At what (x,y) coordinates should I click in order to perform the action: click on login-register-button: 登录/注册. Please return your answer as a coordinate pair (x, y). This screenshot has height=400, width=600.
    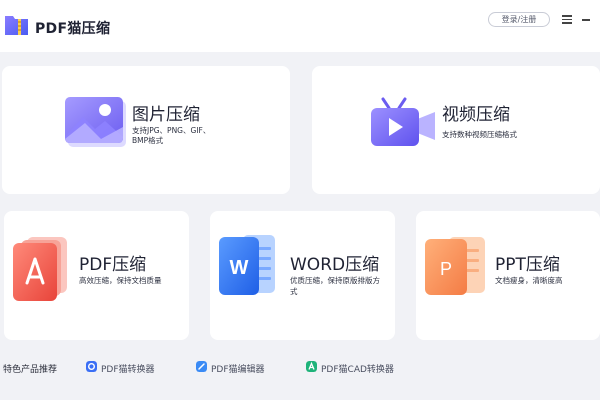
    Looking at the image, I should click on (519, 19).